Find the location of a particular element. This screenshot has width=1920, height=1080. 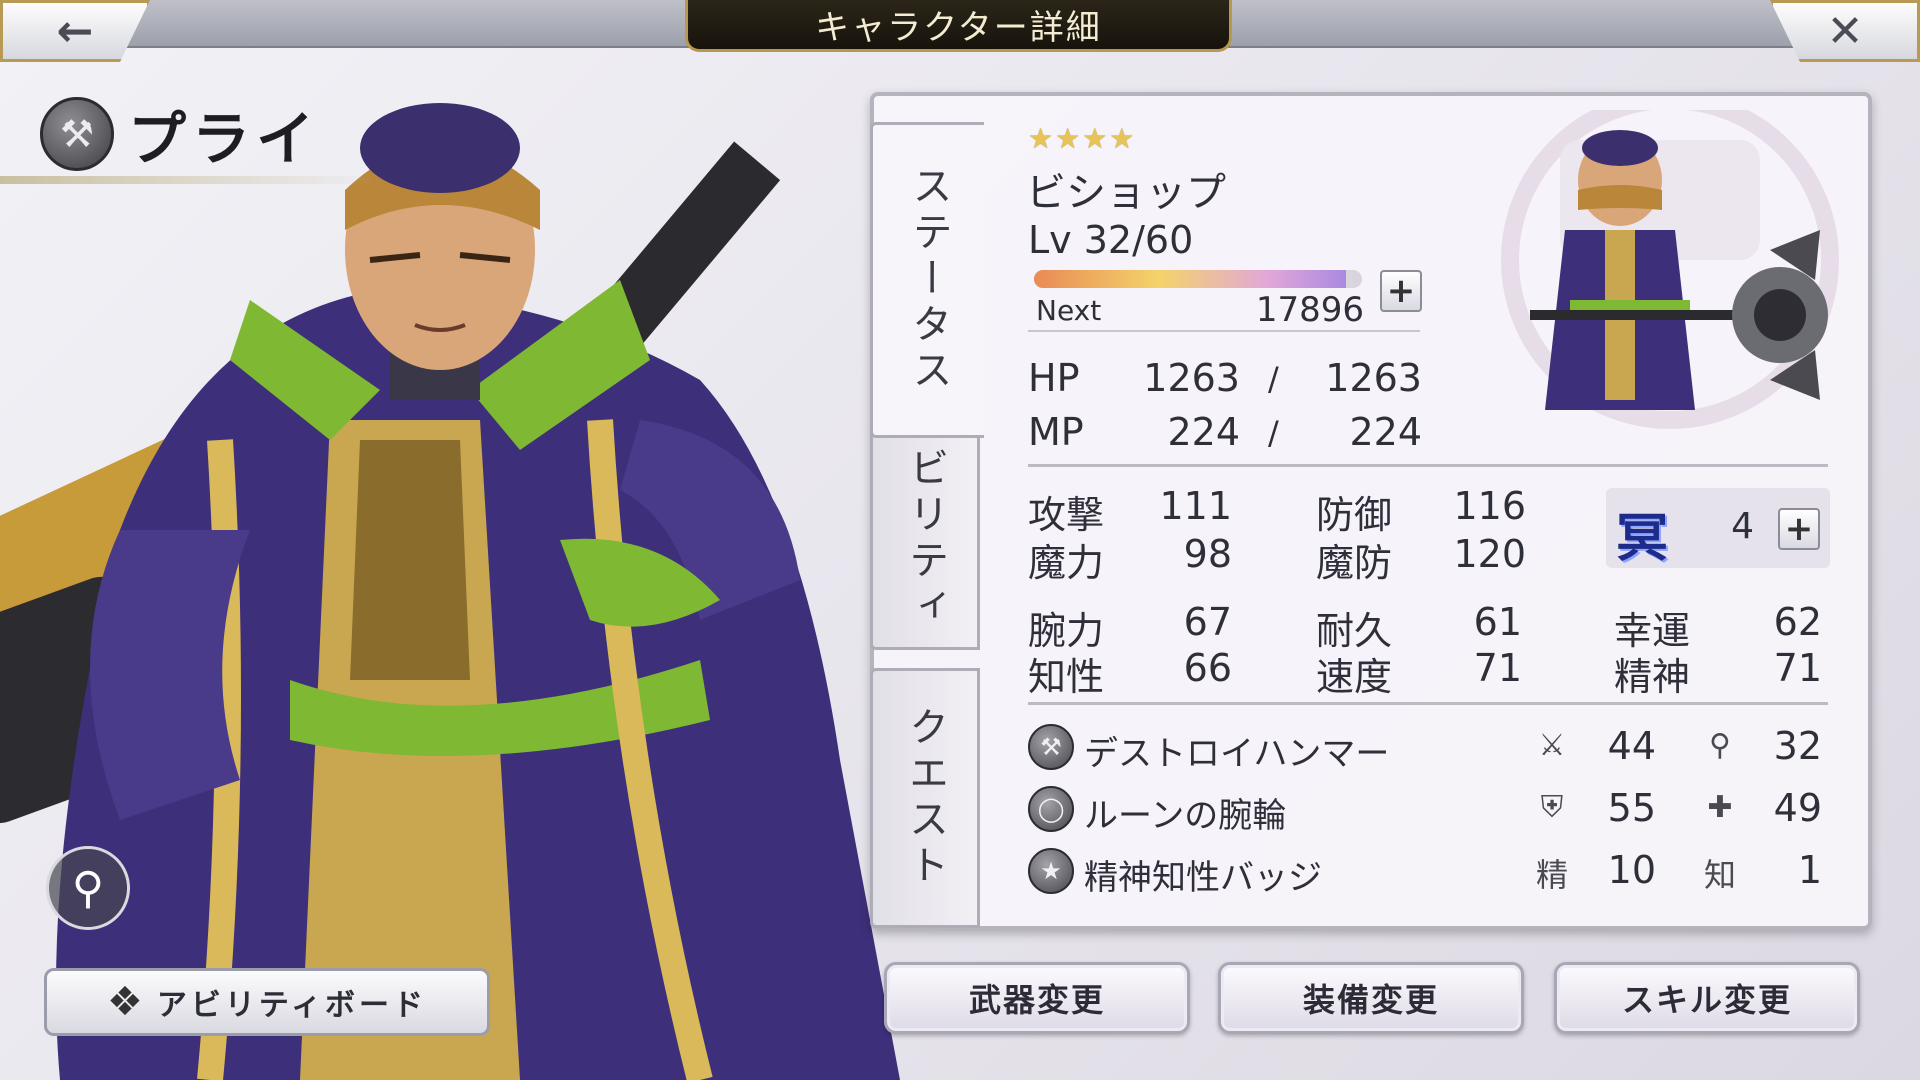

mp-max: 224 is located at coordinates (1385, 432).